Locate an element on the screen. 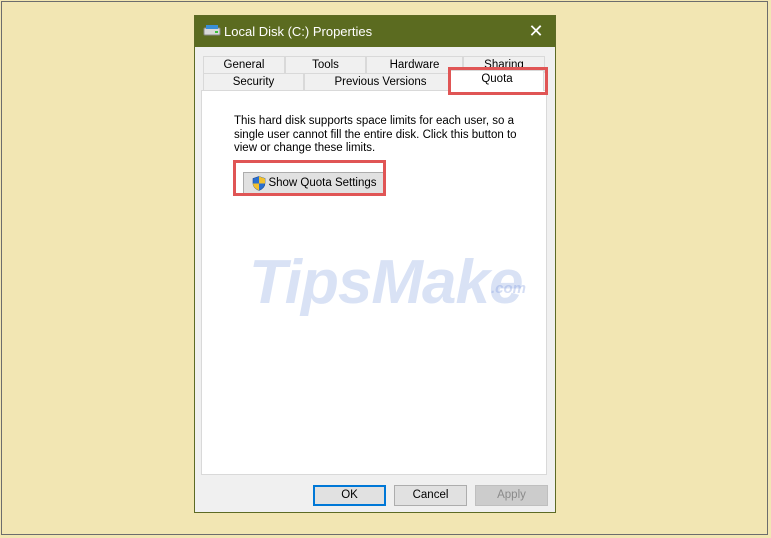 This screenshot has width=771, height=538. watermark-text: TipsMake is located at coordinates (386, 282).